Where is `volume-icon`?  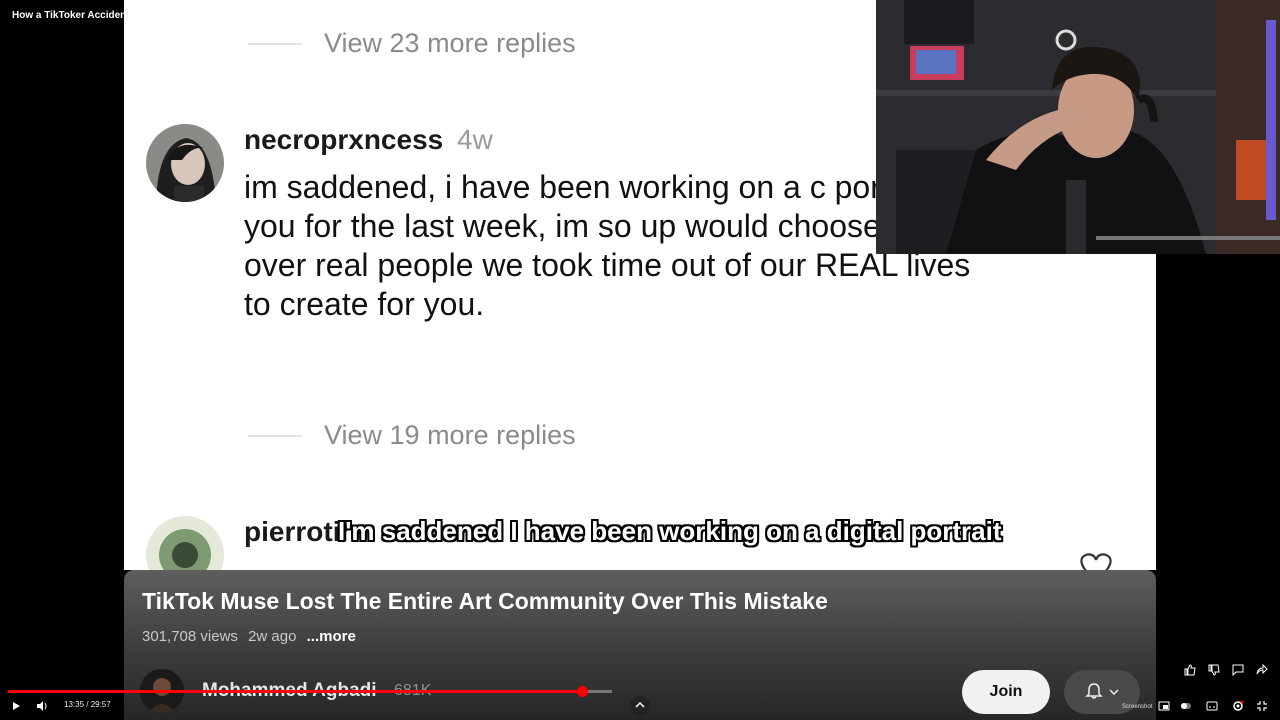
volume-icon is located at coordinates (42, 706).